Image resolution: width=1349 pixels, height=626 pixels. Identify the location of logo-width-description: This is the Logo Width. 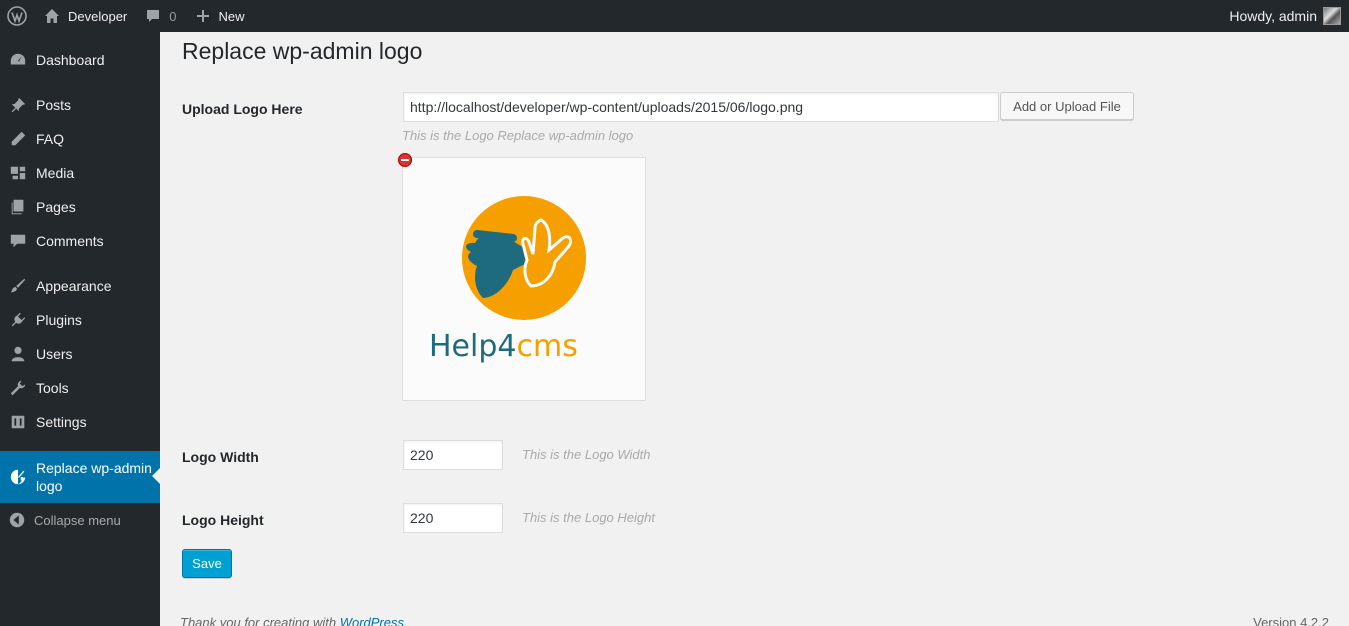
(586, 454).